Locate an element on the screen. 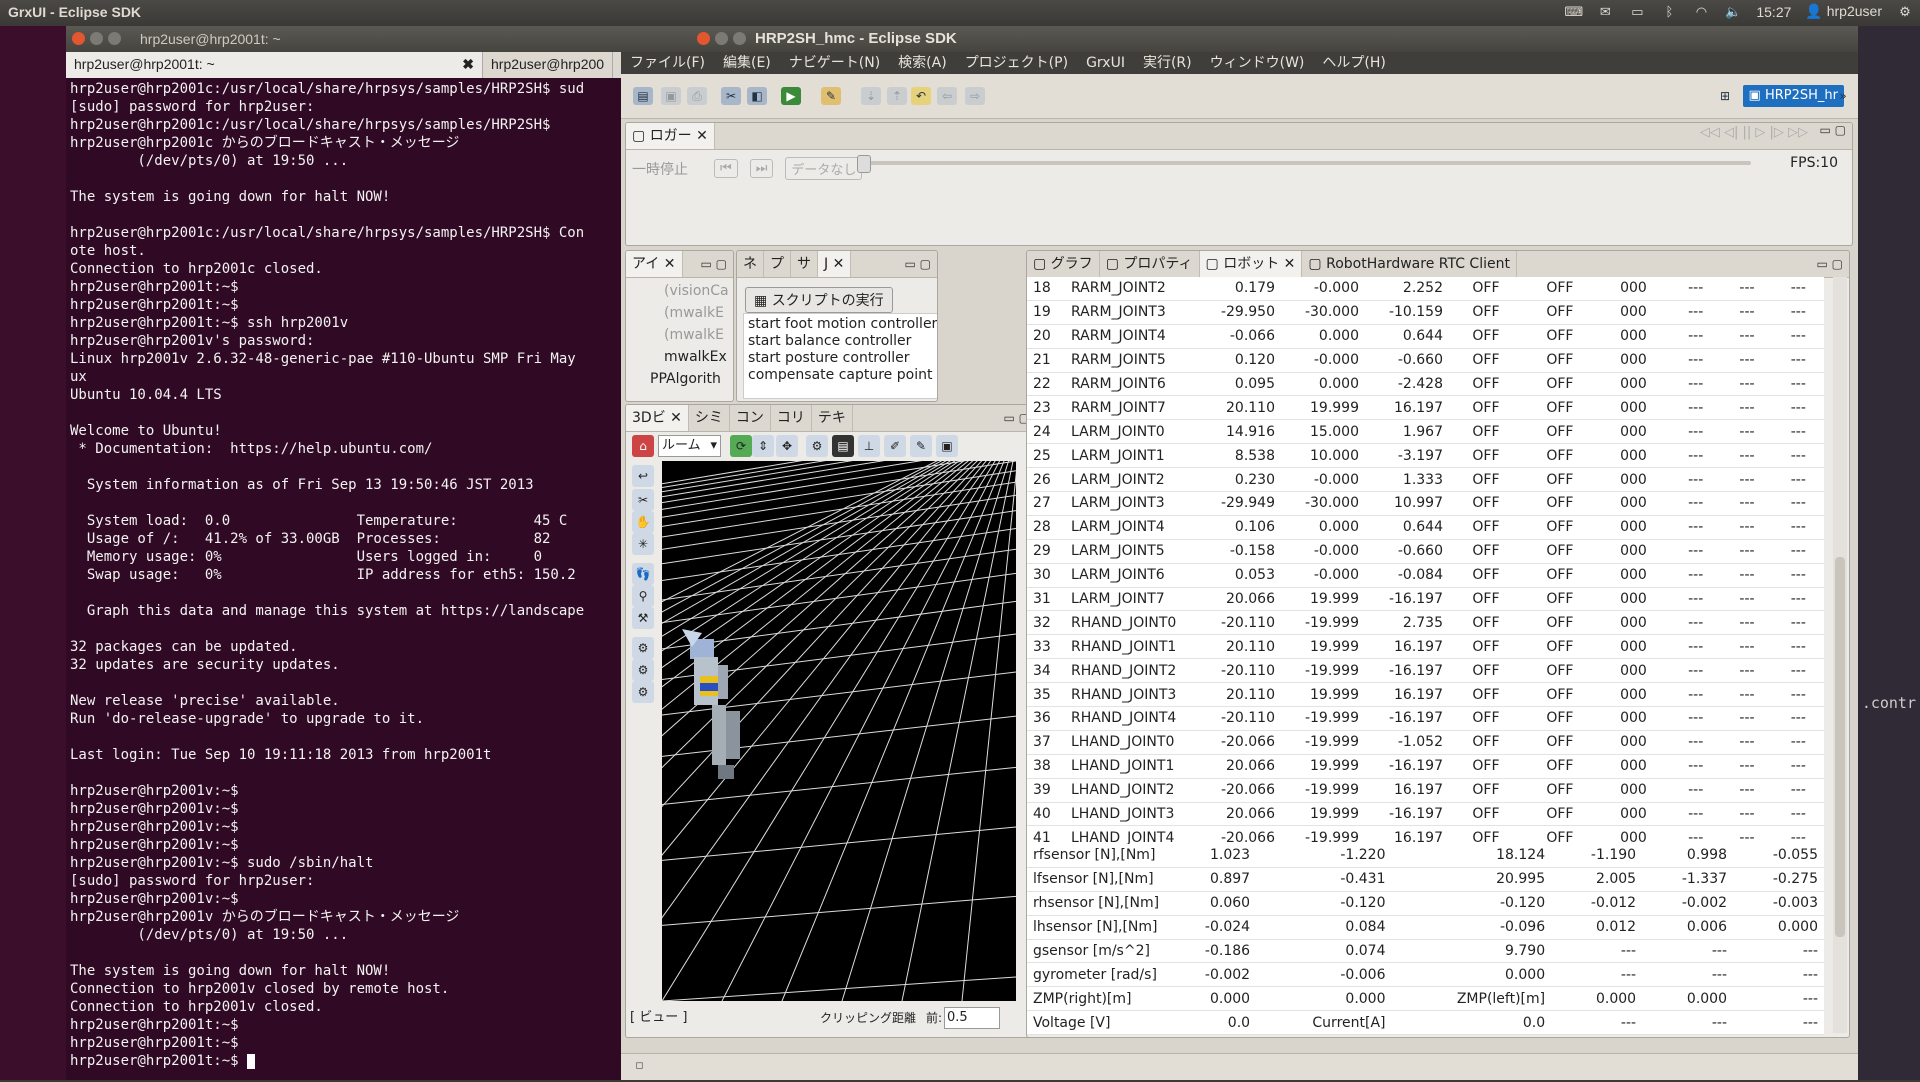 The height and width of the screenshot is (1082, 1920). terminal-titlebar: hrp2user@hrp2001t: ~ is located at coordinates (343, 39).